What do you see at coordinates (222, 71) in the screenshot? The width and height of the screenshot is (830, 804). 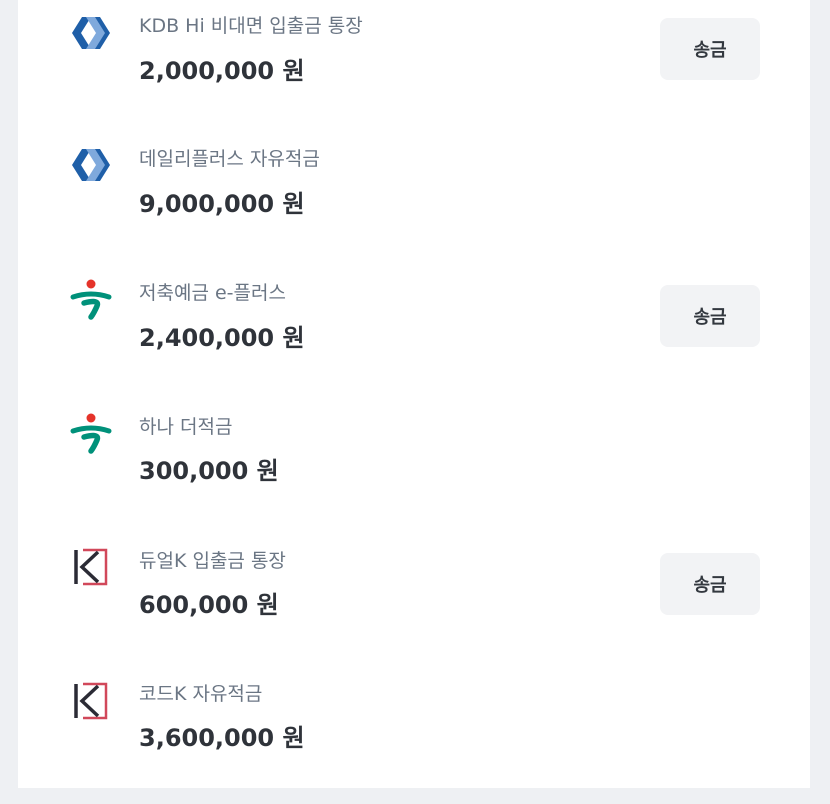 I see `account-balance: 2,000,000 원` at bounding box center [222, 71].